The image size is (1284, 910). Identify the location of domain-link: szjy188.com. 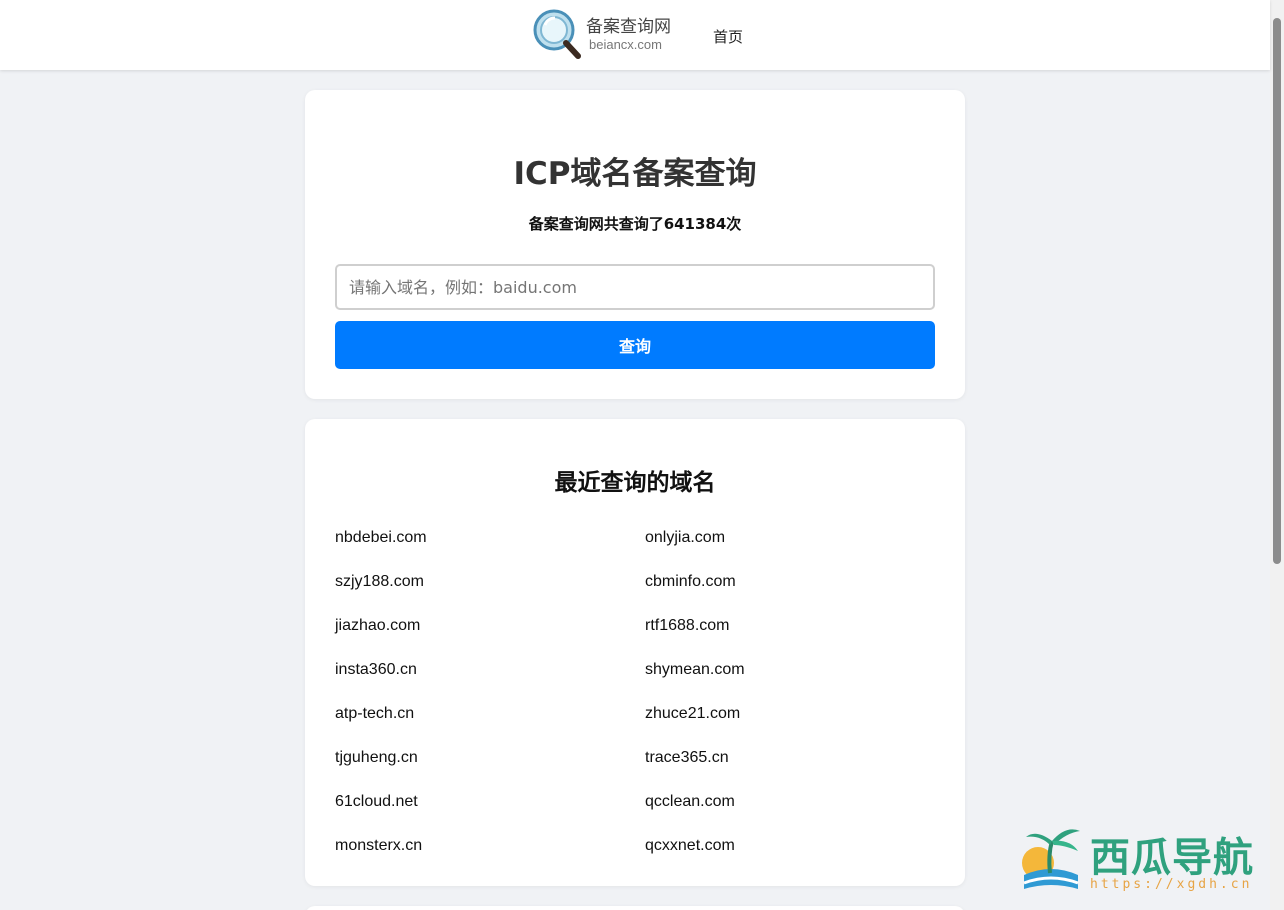
(490, 593).